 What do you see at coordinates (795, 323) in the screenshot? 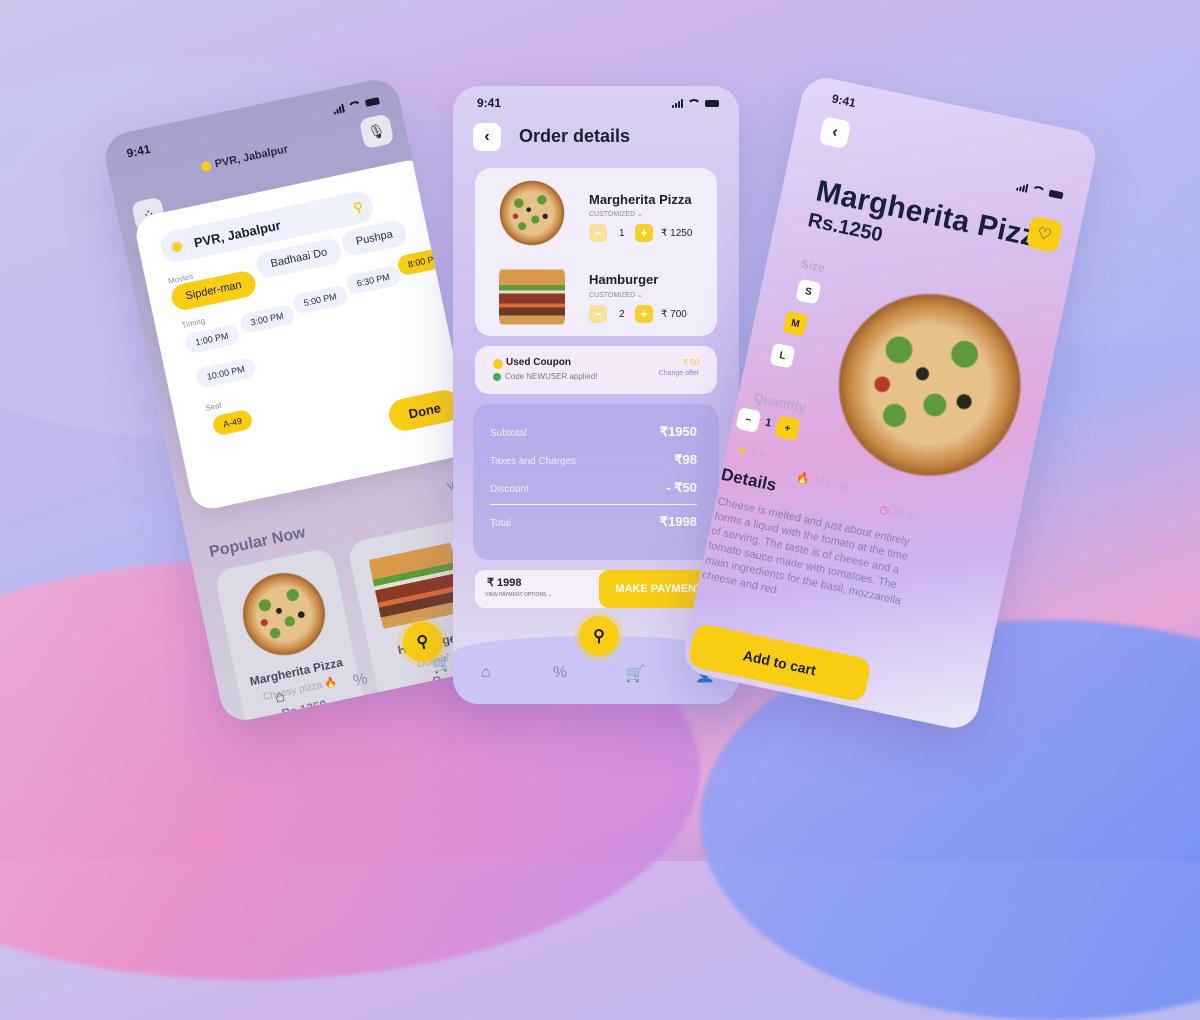
I see `size-option: M` at bounding box center [795, 323].